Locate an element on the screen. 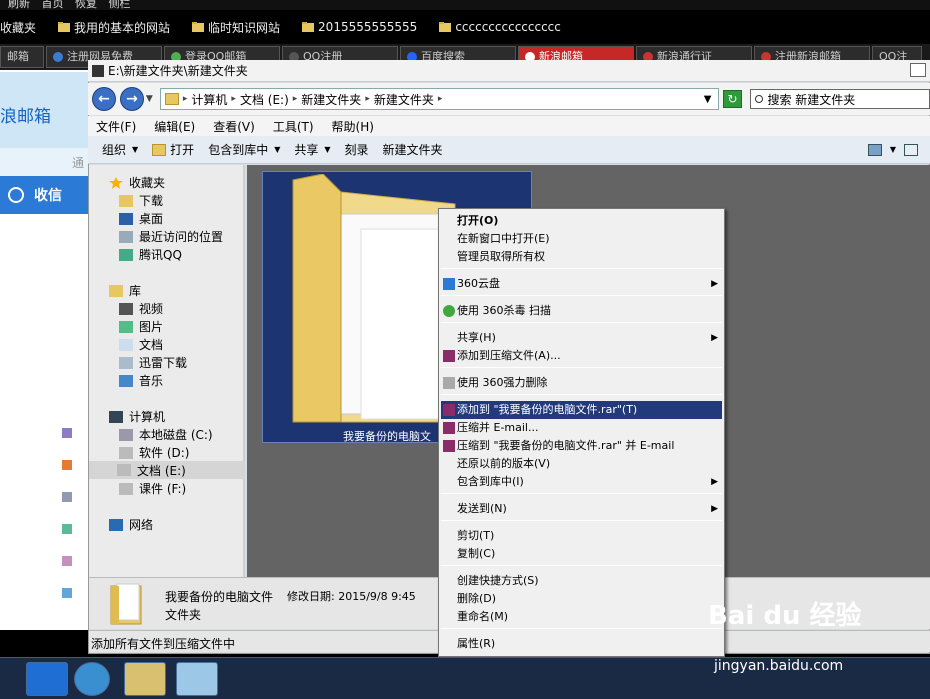 Image resolution: width=930 pixels, height=699 pixels. breadcrumb-item: 文档 (E:) is located at coordinates (264, 99).